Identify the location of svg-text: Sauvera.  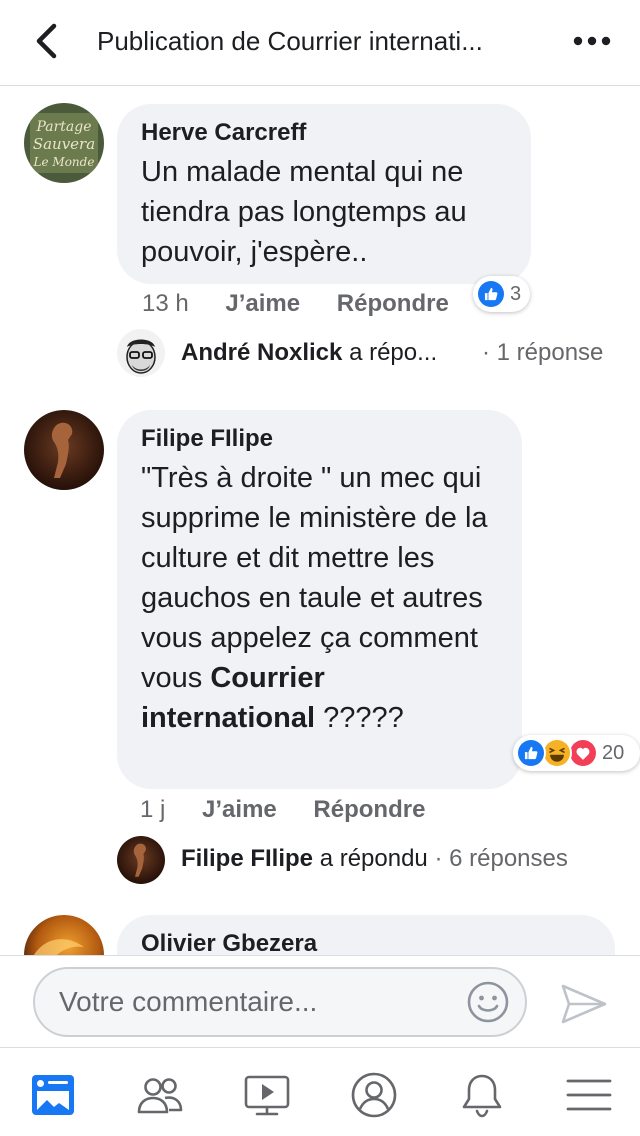
(64, 144).